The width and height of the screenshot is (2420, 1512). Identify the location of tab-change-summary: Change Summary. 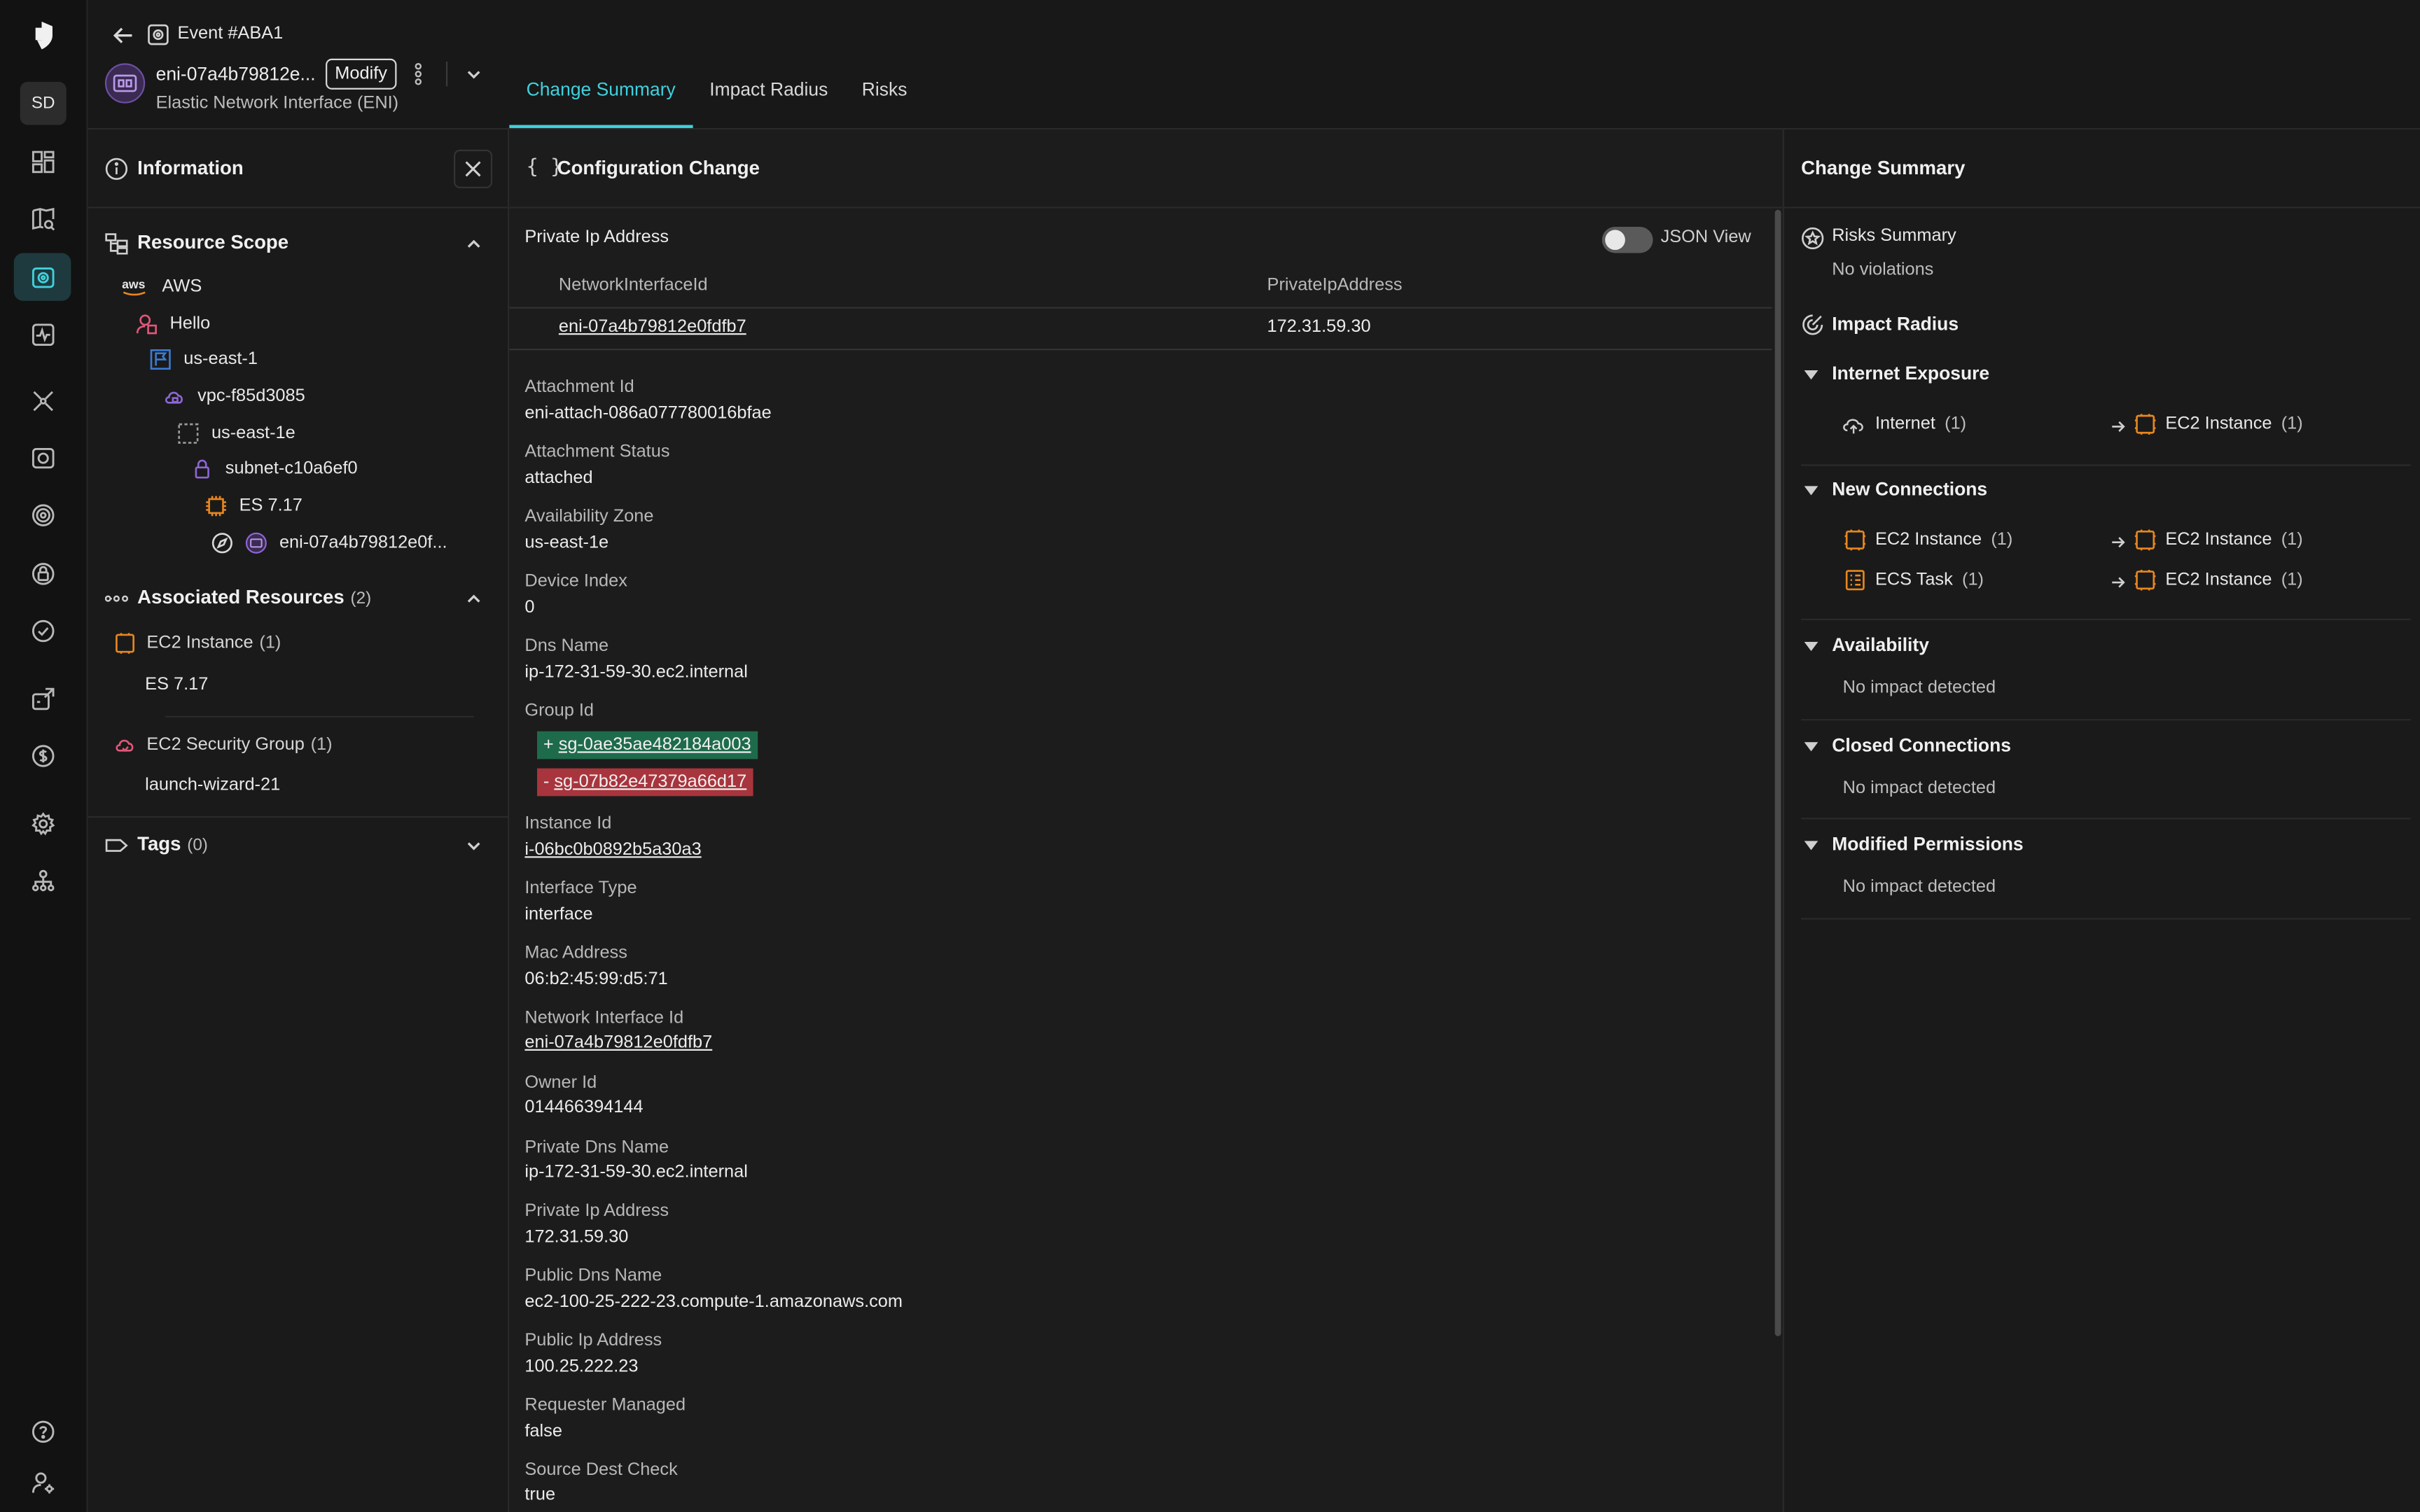
(601, 95).